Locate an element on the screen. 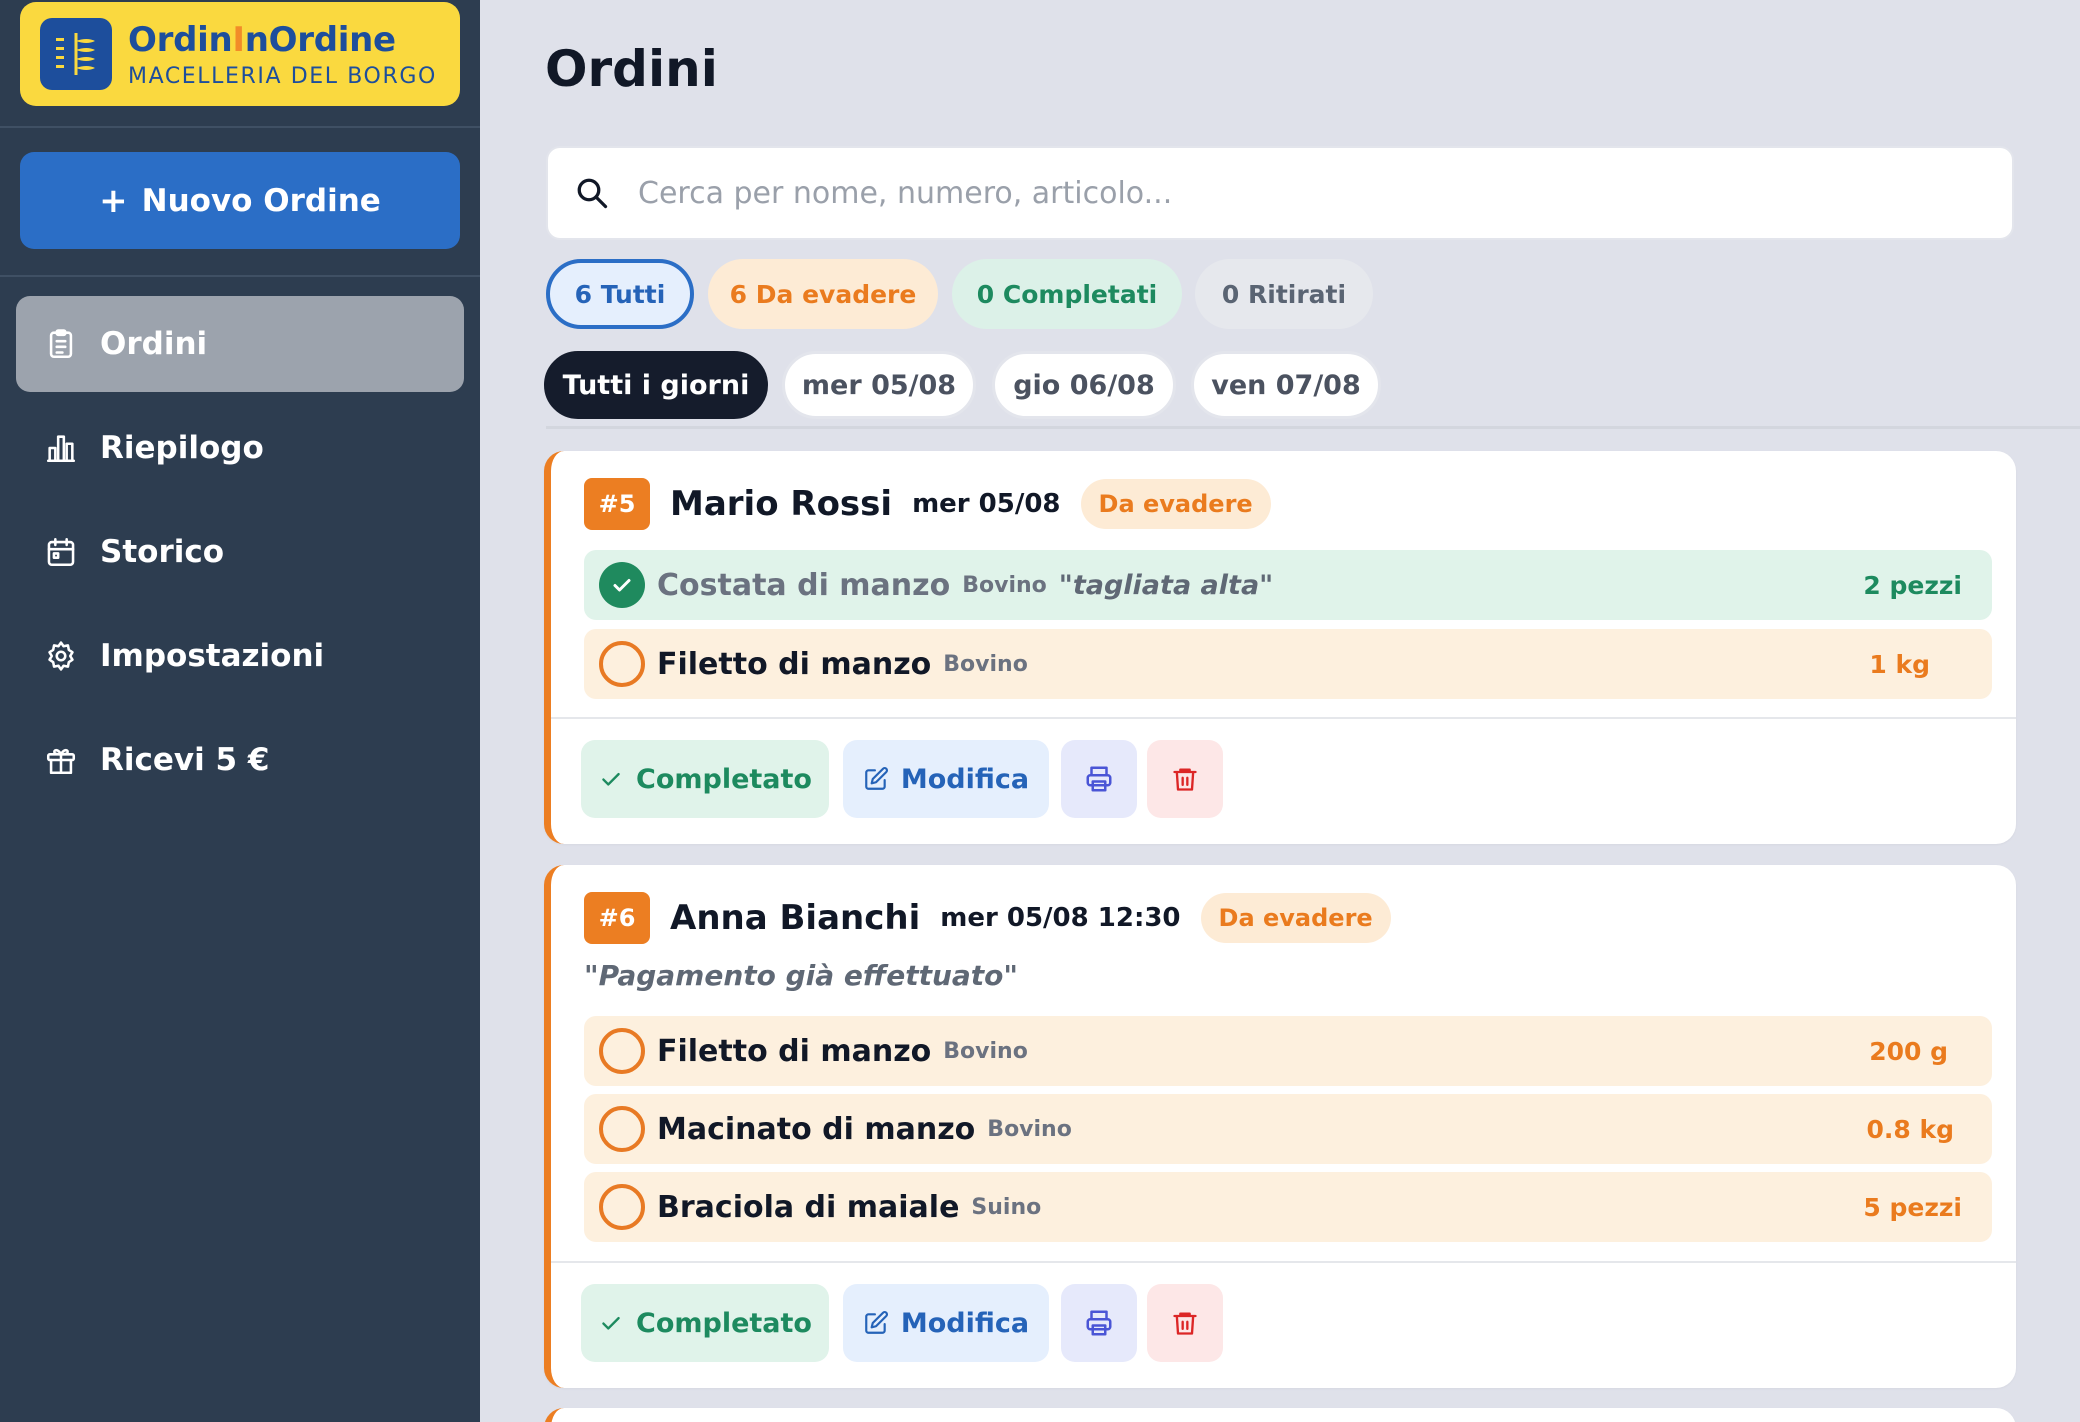 The height and width of the screenshot is (1422, 2080). order-item: Filetto di manzo Bovino 200 g is located at coordinates (1288, 1051).